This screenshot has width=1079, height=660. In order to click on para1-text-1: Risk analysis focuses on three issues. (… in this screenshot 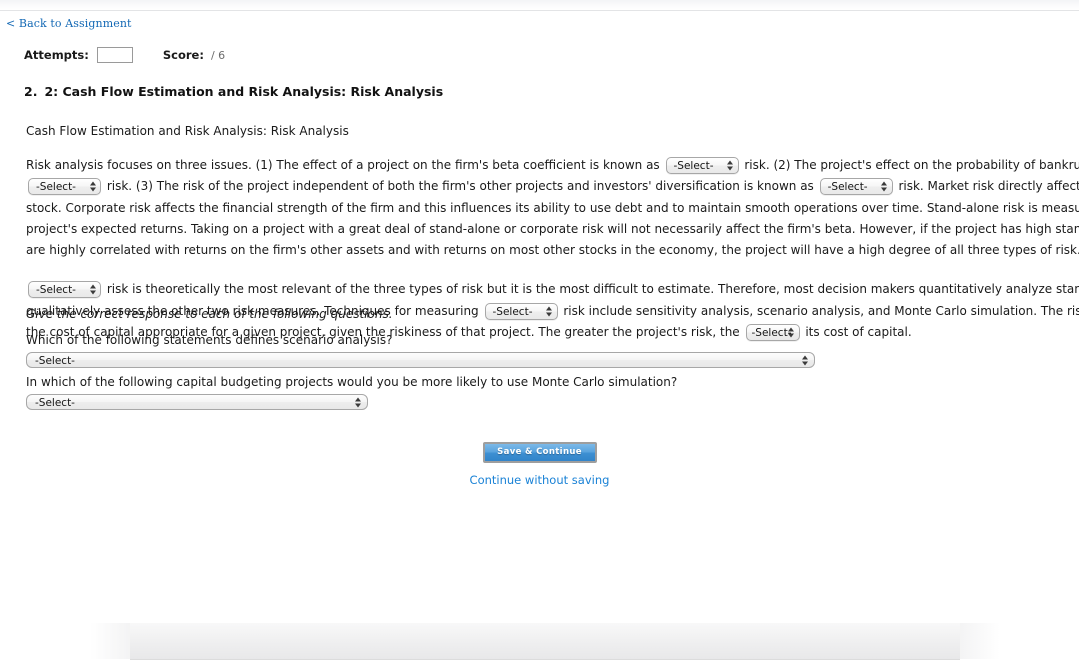, I will do `click(343, 165)`.